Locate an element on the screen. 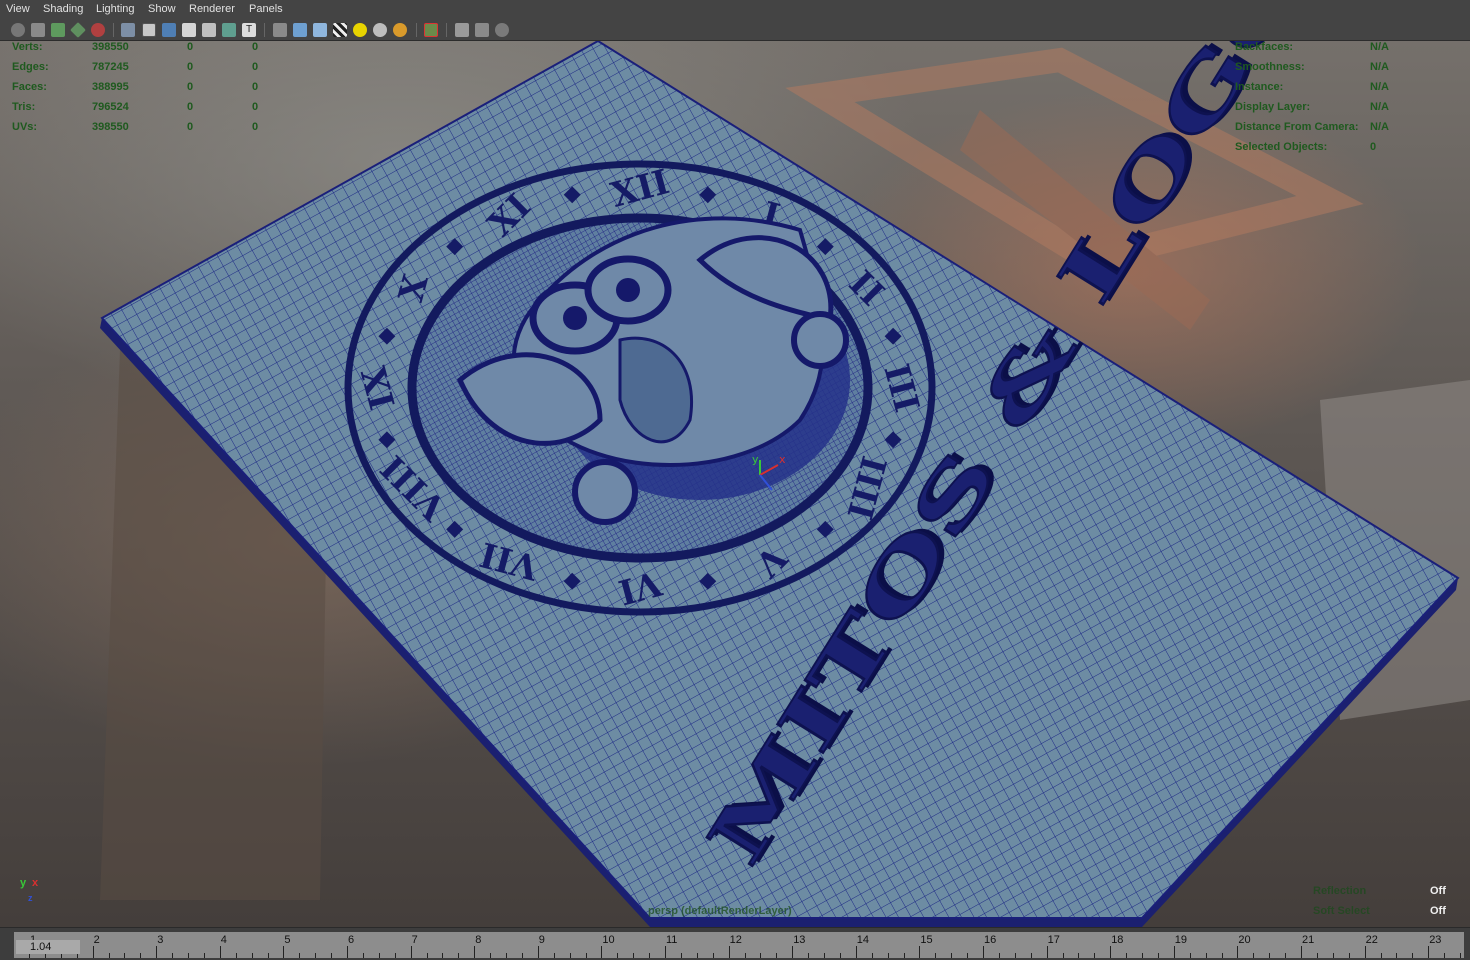  frame-label: 23 is located at coordinates (1435, 940).